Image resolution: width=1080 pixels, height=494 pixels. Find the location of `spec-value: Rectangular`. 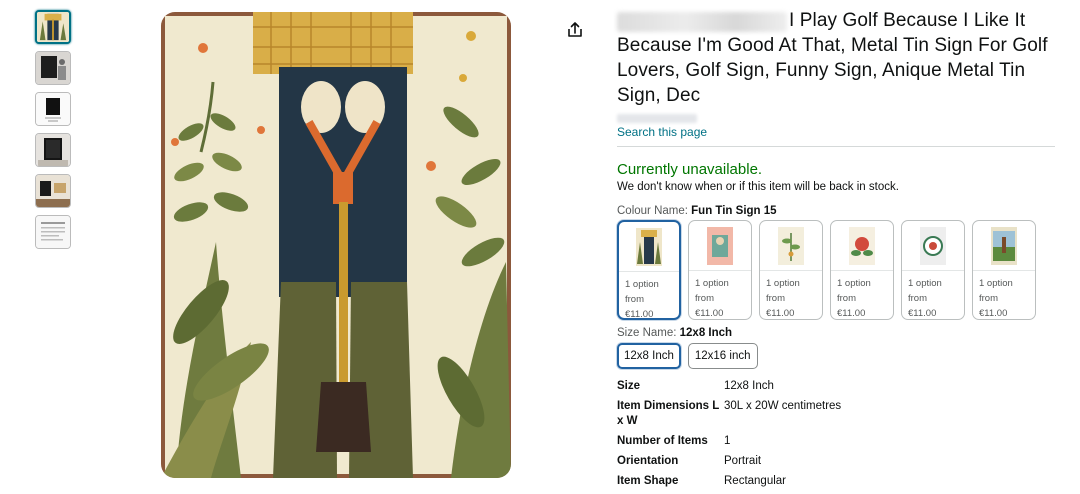

spec-value: Rectangular is located at coordinates (755, 481).